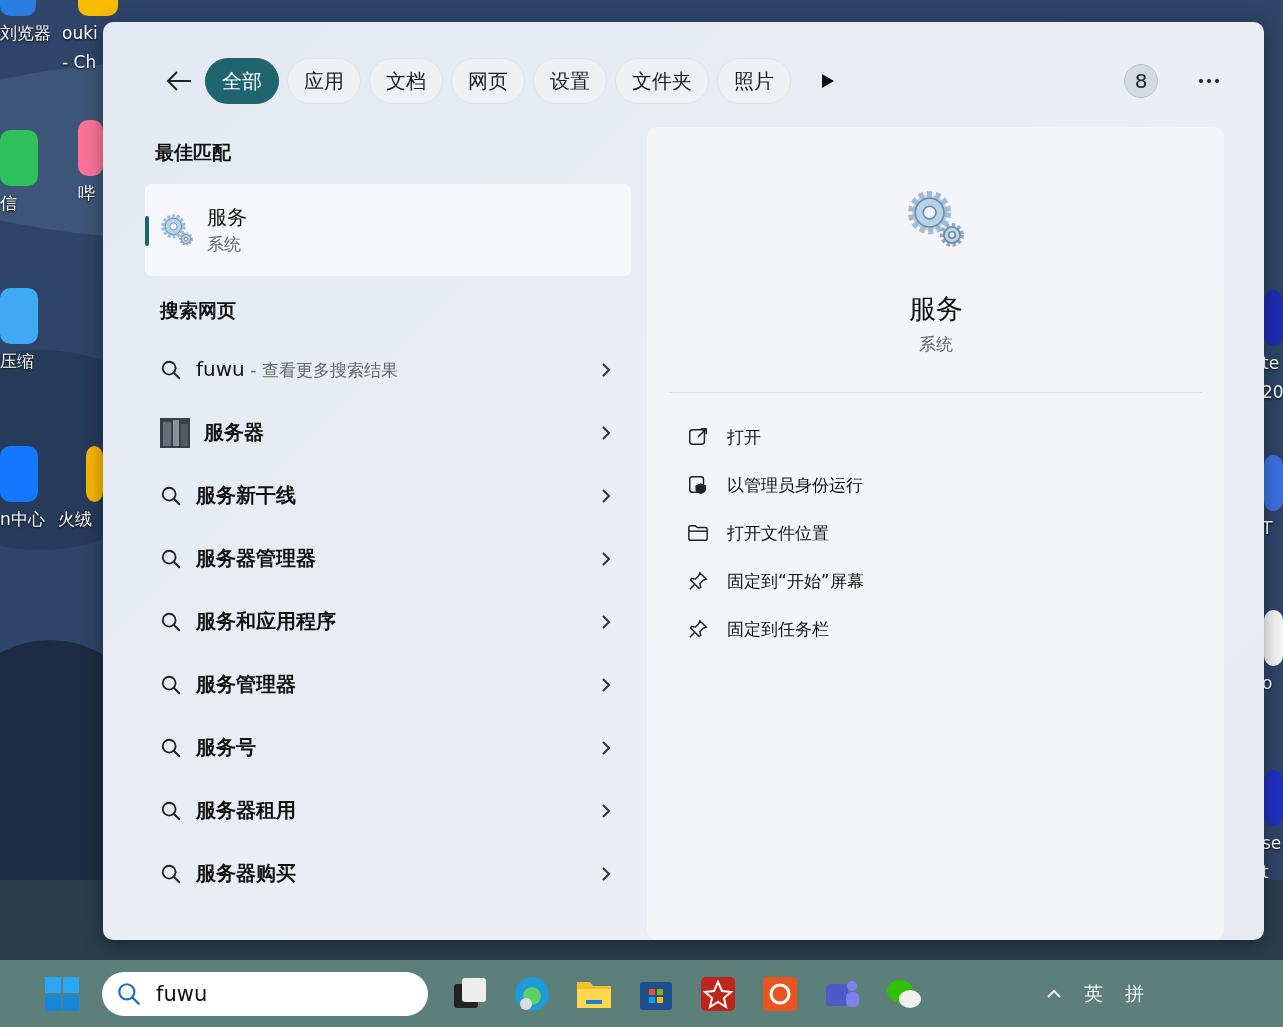 The height and width of the screenshot is (1027, 1283). What do you see at coordinates (129, 993) in the screenshot?
I see `search-icon` at bounding box center [129, 993].